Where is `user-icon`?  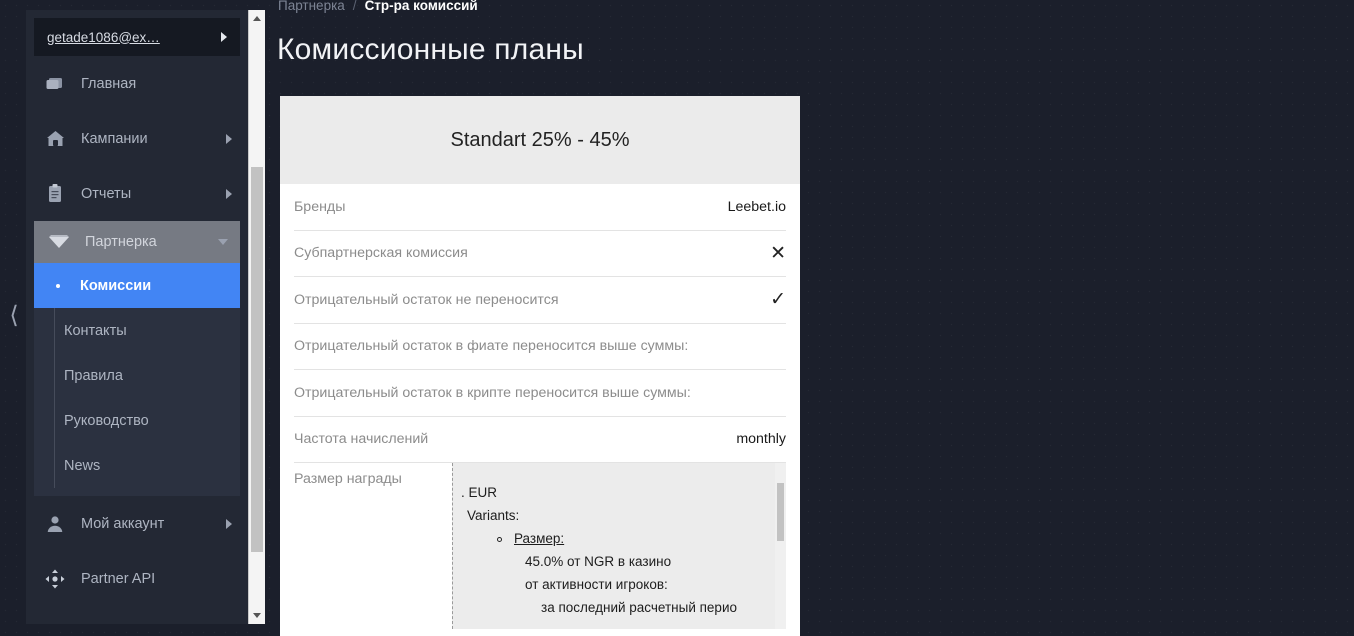 user-icon is located at coordinates (55, 524).